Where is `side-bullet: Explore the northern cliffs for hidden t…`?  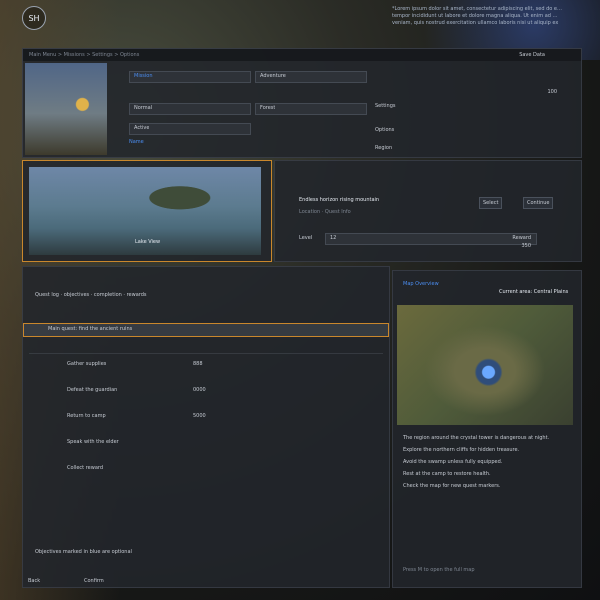 side-bullet: Explore the northern cliffs for hidden t… is located at coordinates (461, 450).